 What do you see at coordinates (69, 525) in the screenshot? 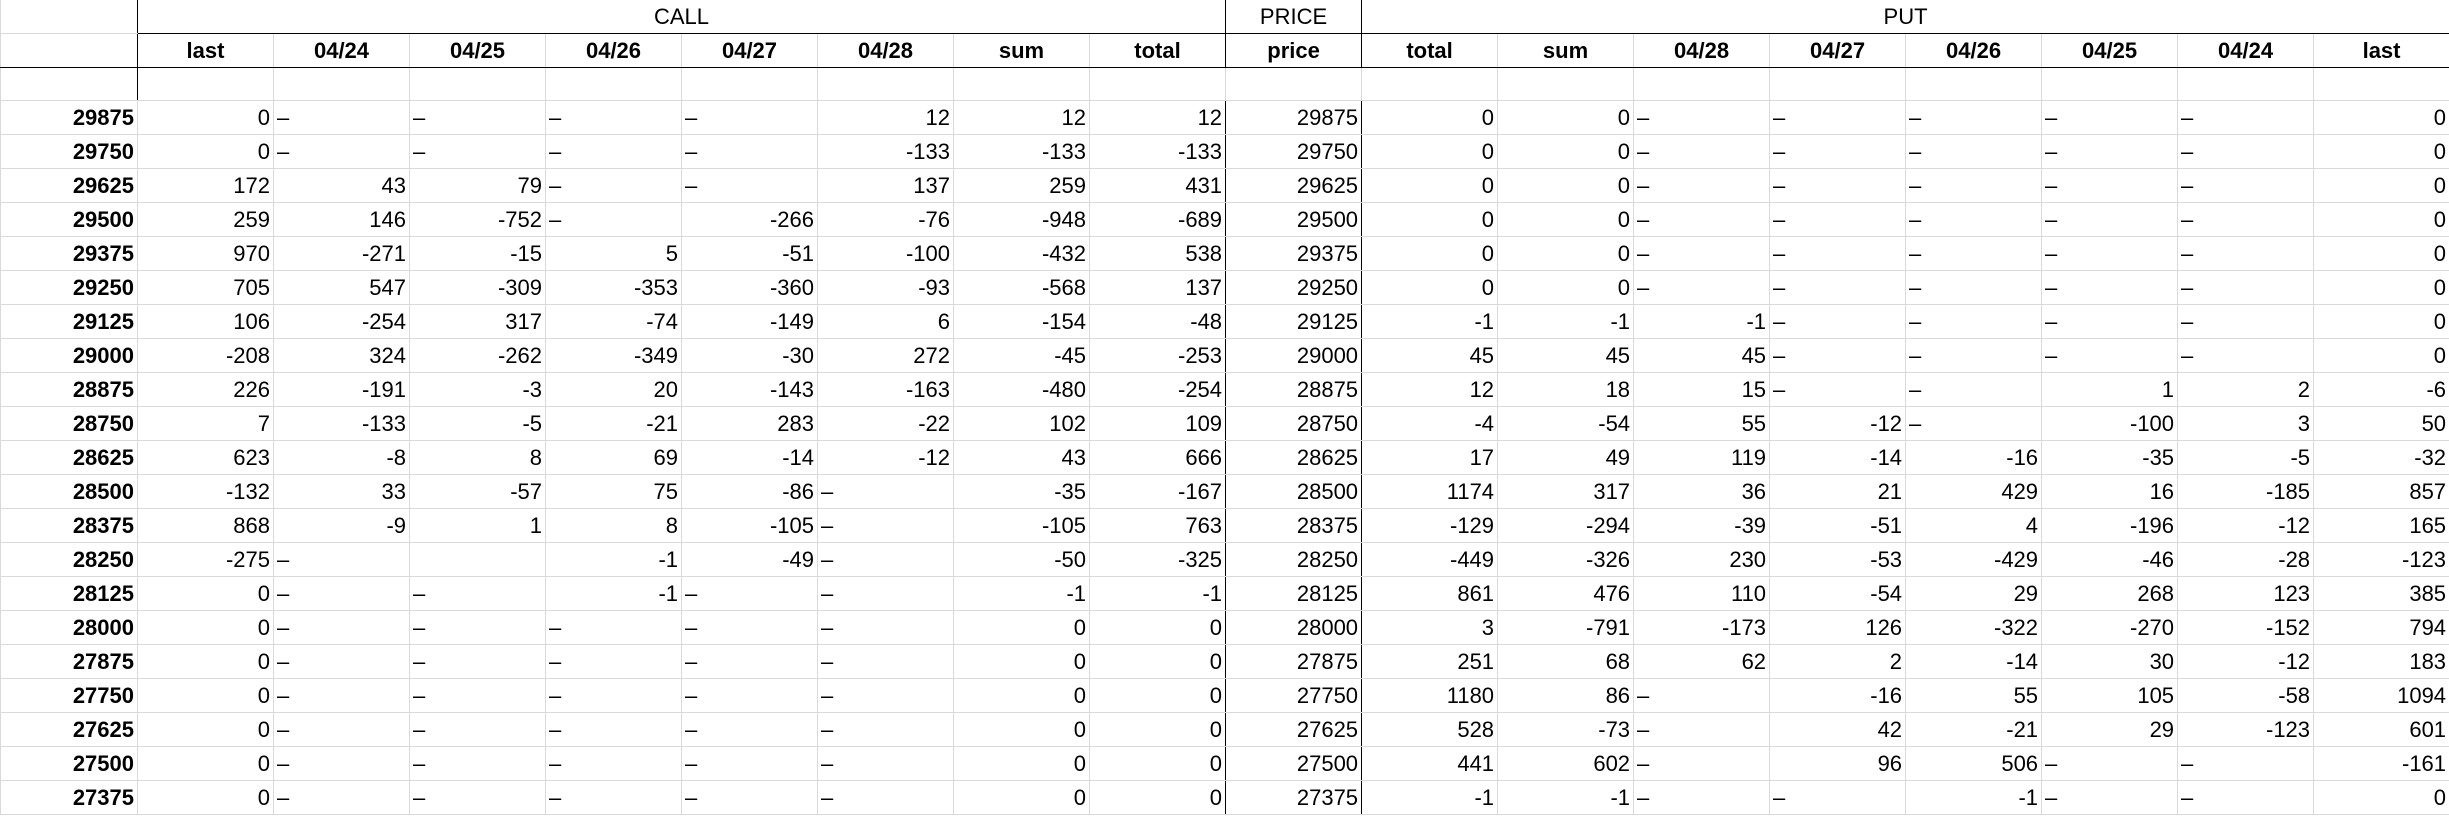
I see `row-header-price: 28375` at bounding box center [69, 525].